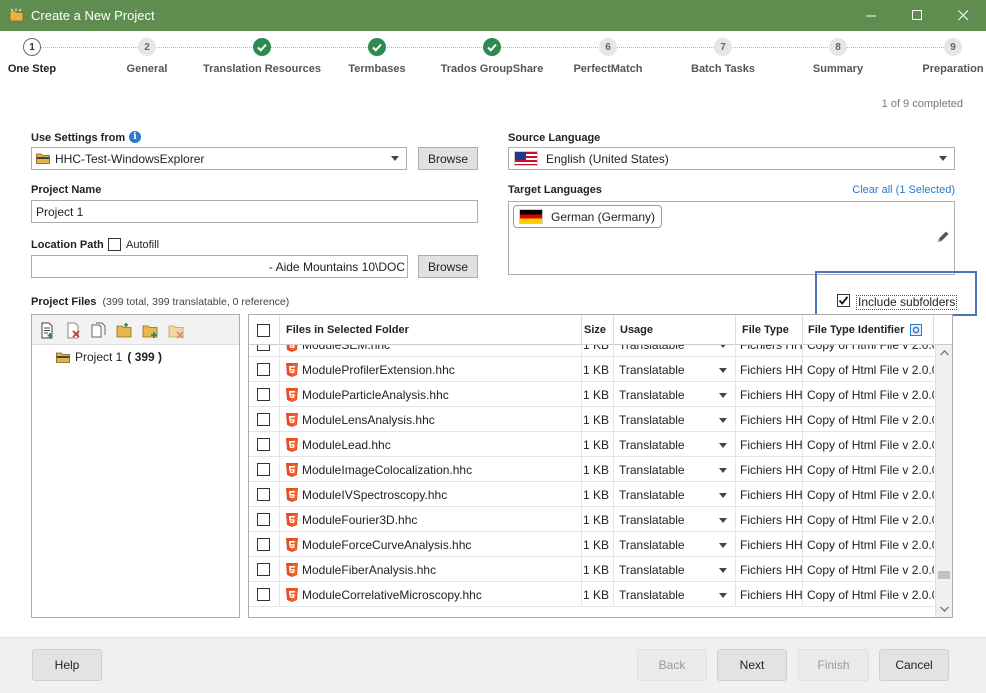 The height and width of the screenshot is (693, 986). I want to click on info-icon: i, so click(135, 137).